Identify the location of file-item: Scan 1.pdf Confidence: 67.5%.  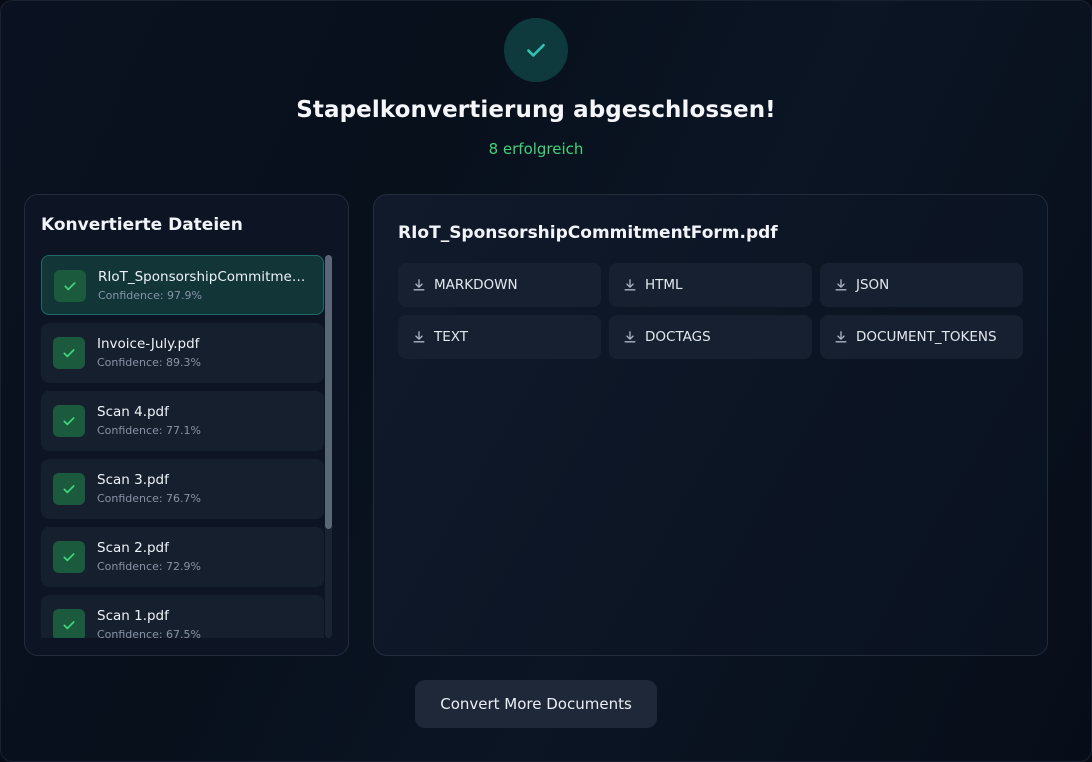
(182, 616).